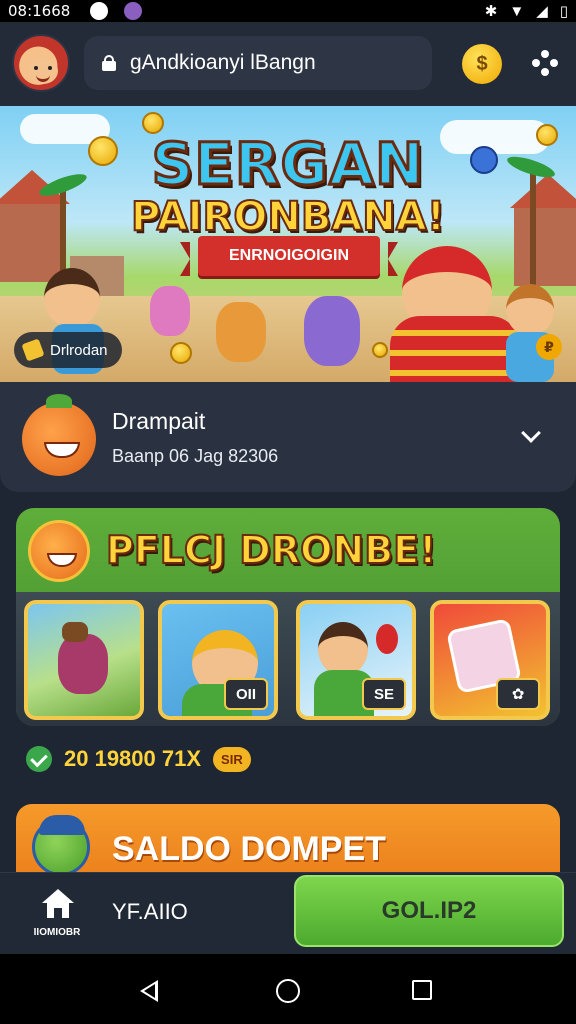  What do you see at coordinates (39, 759) in the screenshot?
I see `check-icon` at bounding box center [39, 759].